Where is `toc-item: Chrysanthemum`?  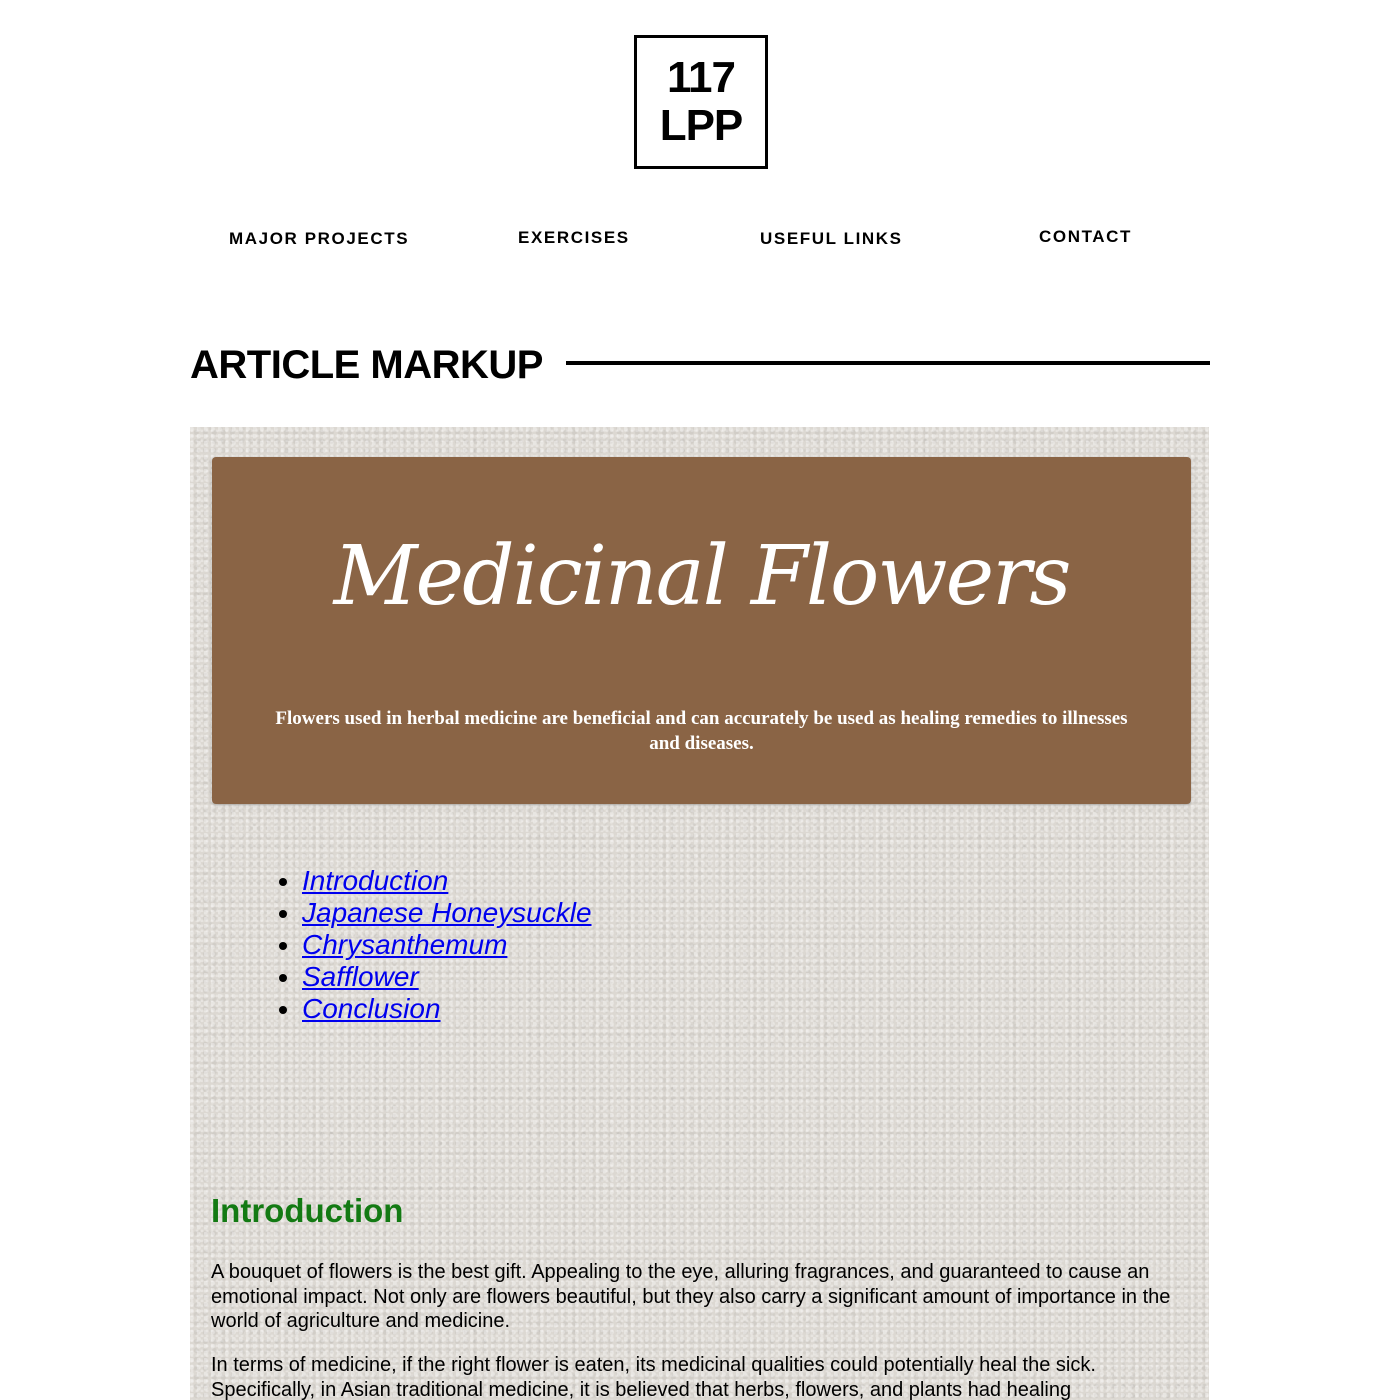 toc-item: Chrysanthemum is located at coordinates (447, 945).